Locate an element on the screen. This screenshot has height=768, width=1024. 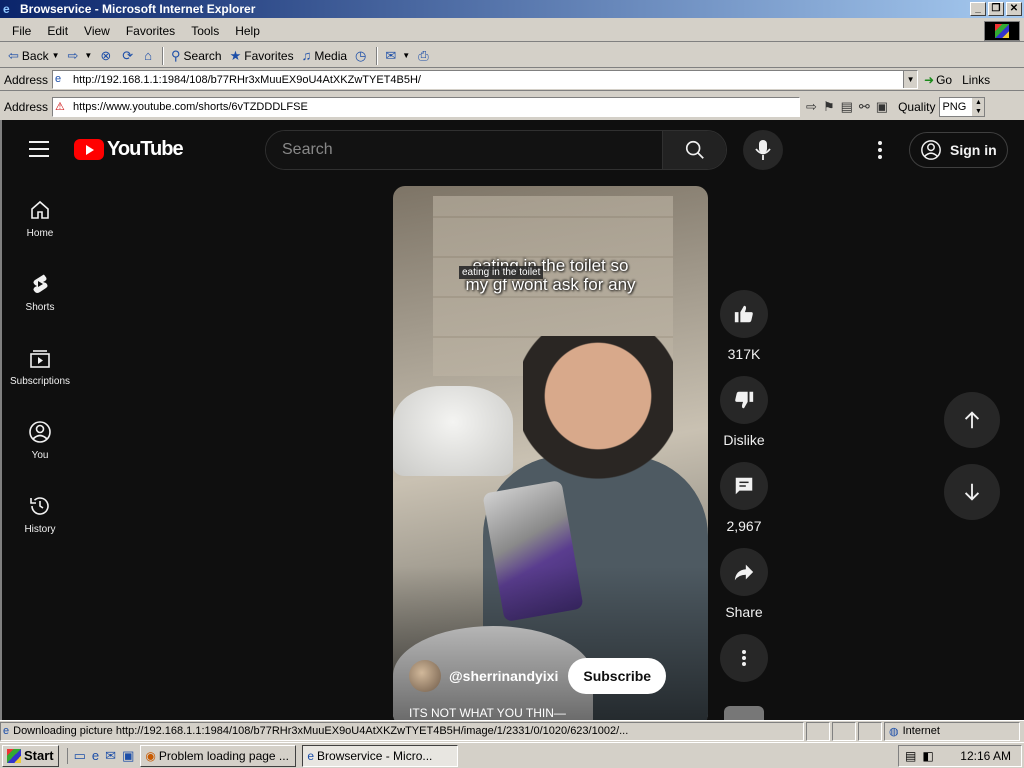
media-button: ♫ Media is located at coordinates (324, 56).